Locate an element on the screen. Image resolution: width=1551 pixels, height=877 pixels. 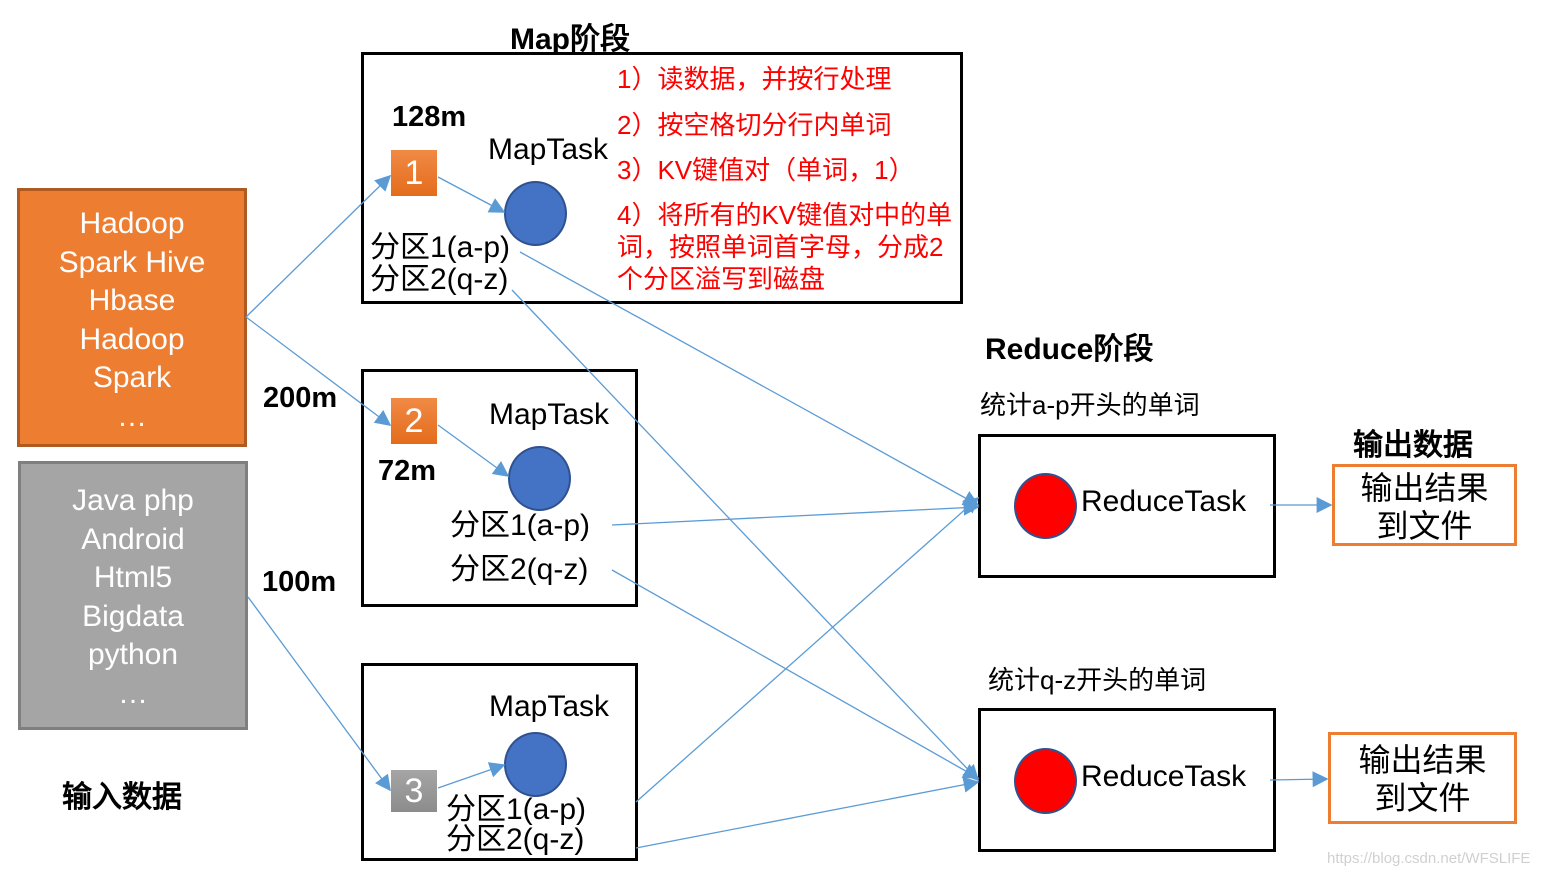
input-line: Spark is located at coordinates (132, 377).